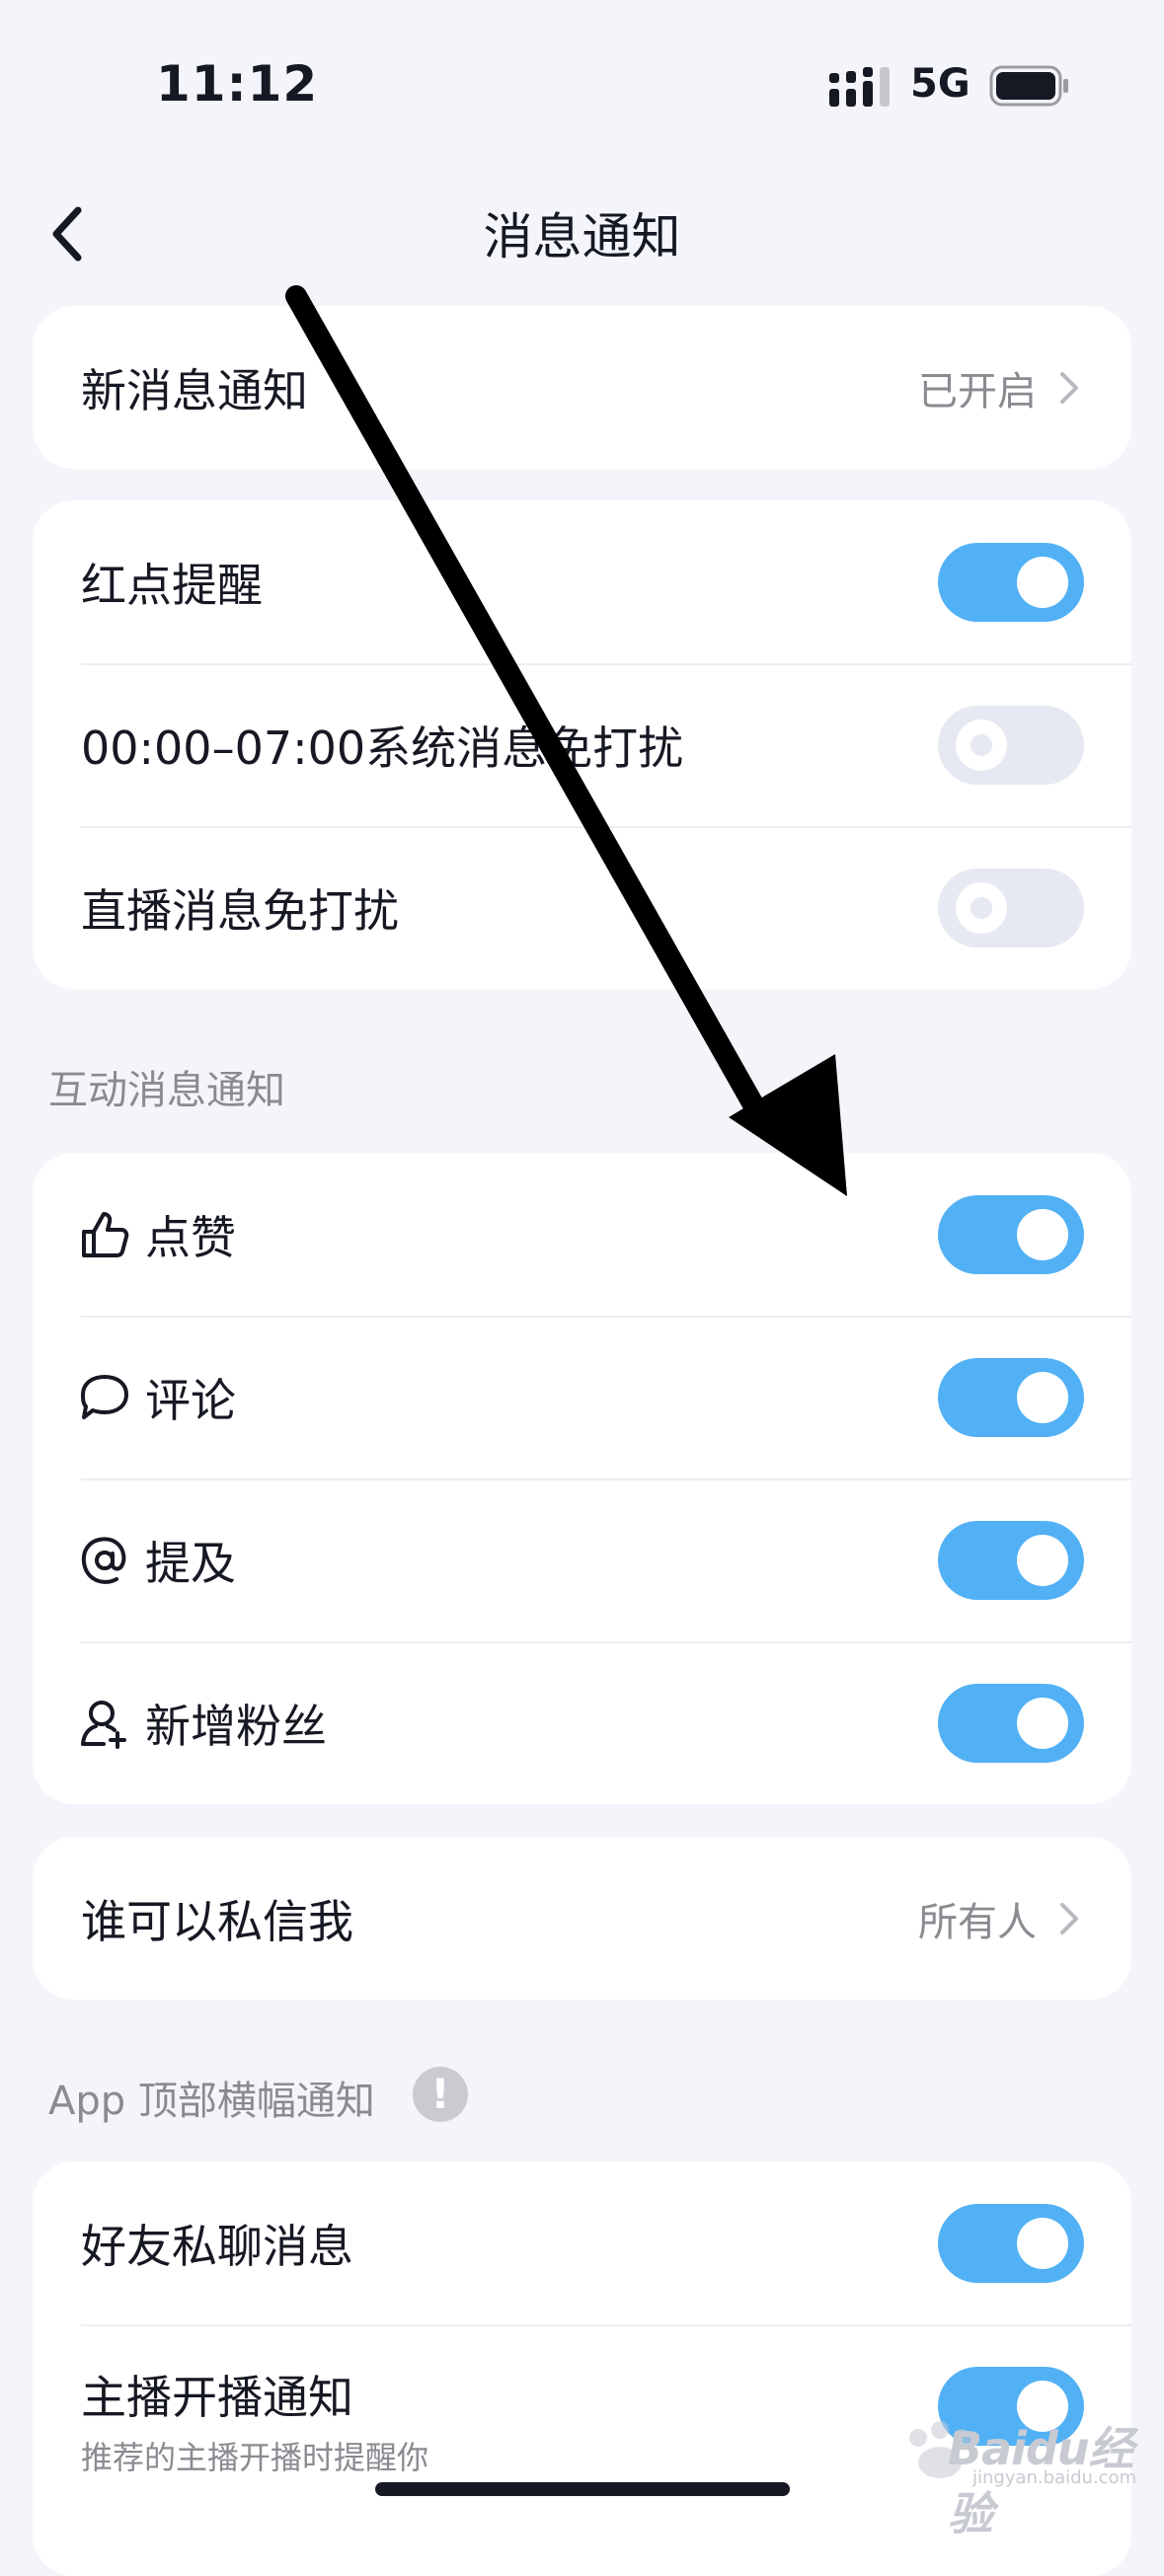  What do you see at coordinates (1054, 2477) in the screenshot?
I see `watermark-subtext: jingyan.baidu.com` at bounding box center [1054, 2477].